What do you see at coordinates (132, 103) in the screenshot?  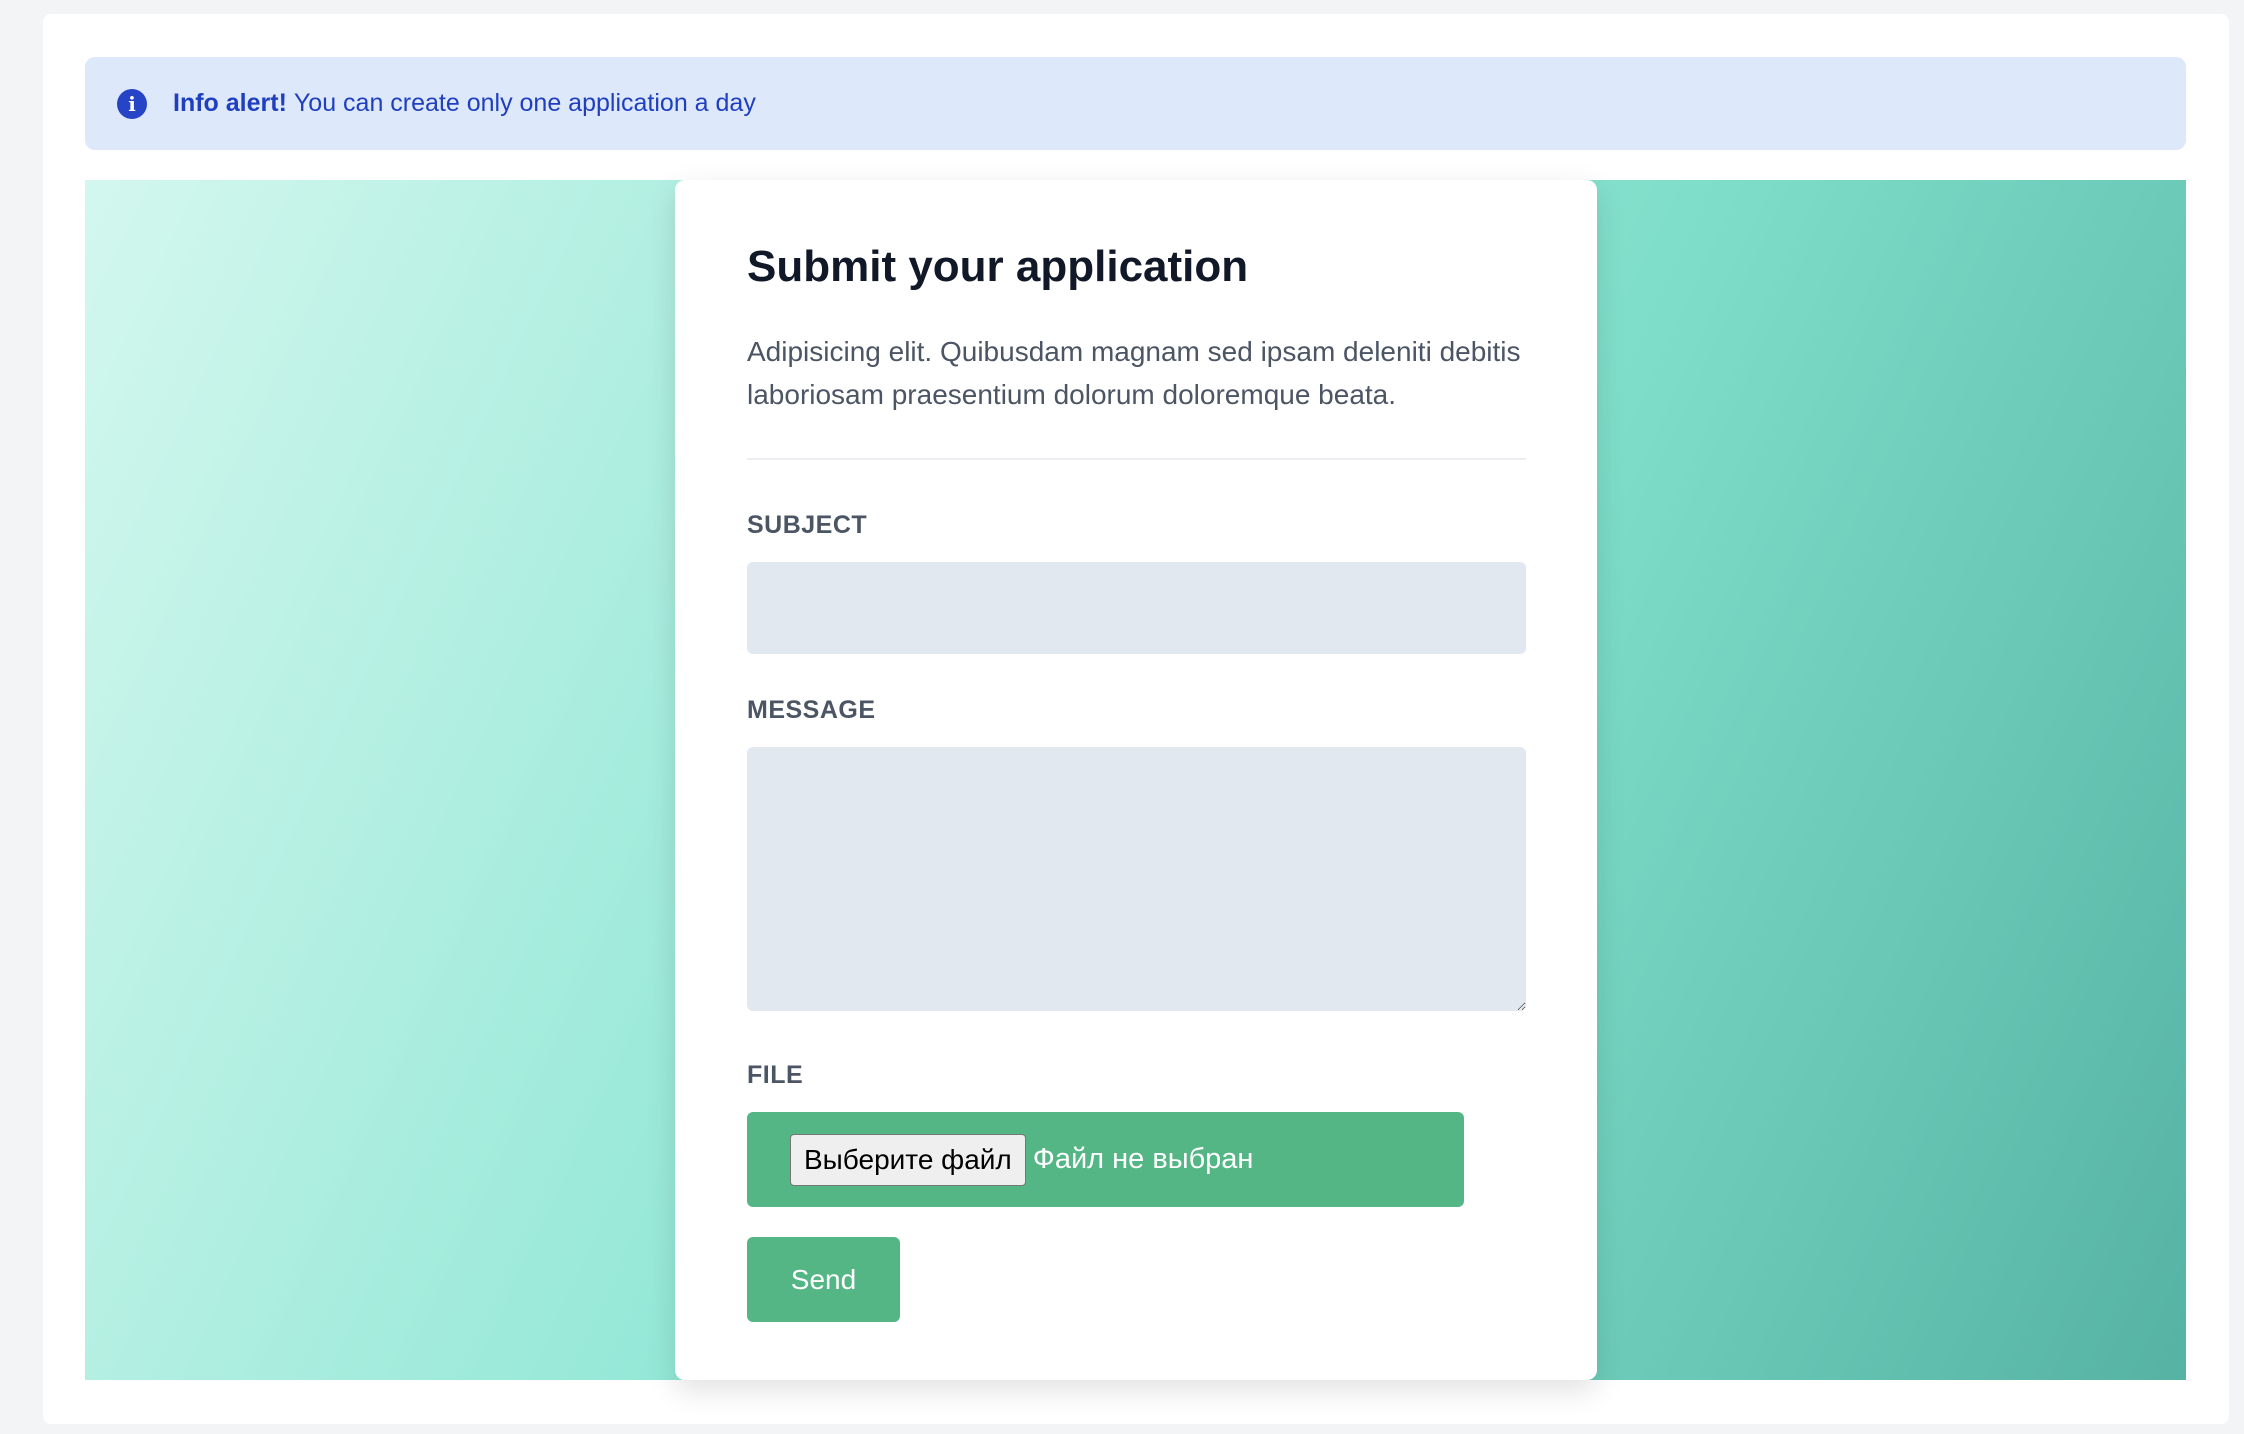 I see `info-icon: i` at bounding box center [132, 103].